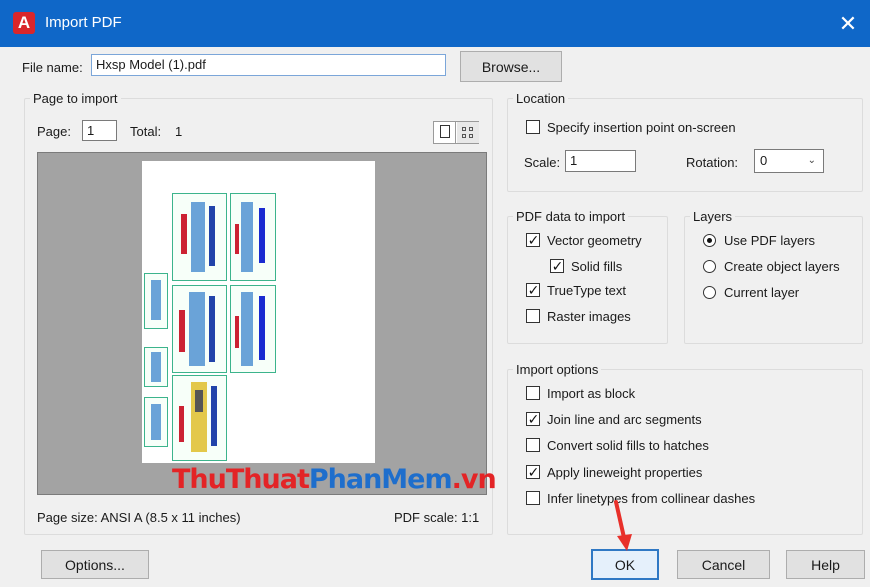 The image size is (870, 587). Describe the element at coordinates (533, 445) in the screenshot. I see `convert-fills-checkbox` at that location.